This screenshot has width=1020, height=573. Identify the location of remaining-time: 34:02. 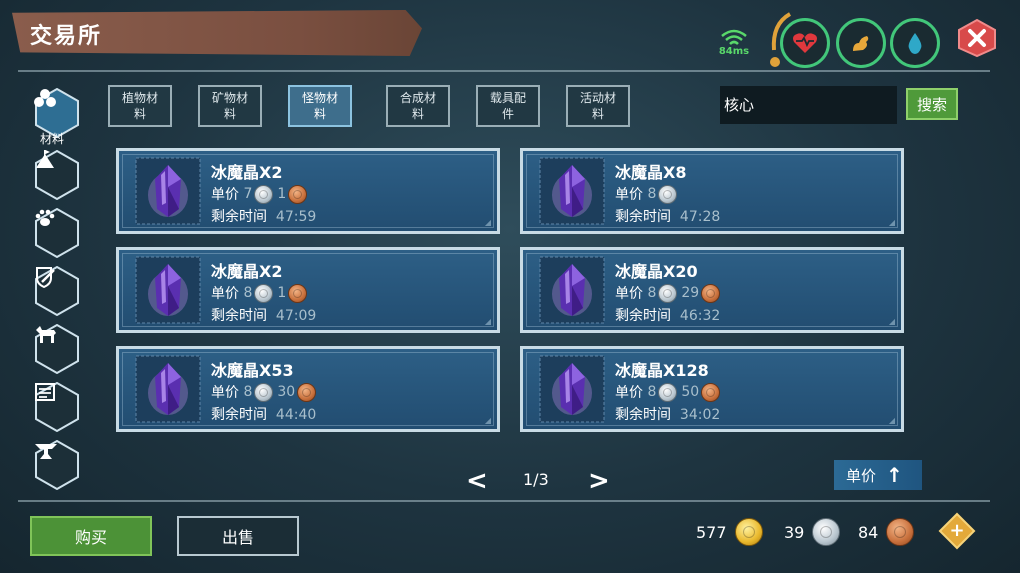
(700, 415).